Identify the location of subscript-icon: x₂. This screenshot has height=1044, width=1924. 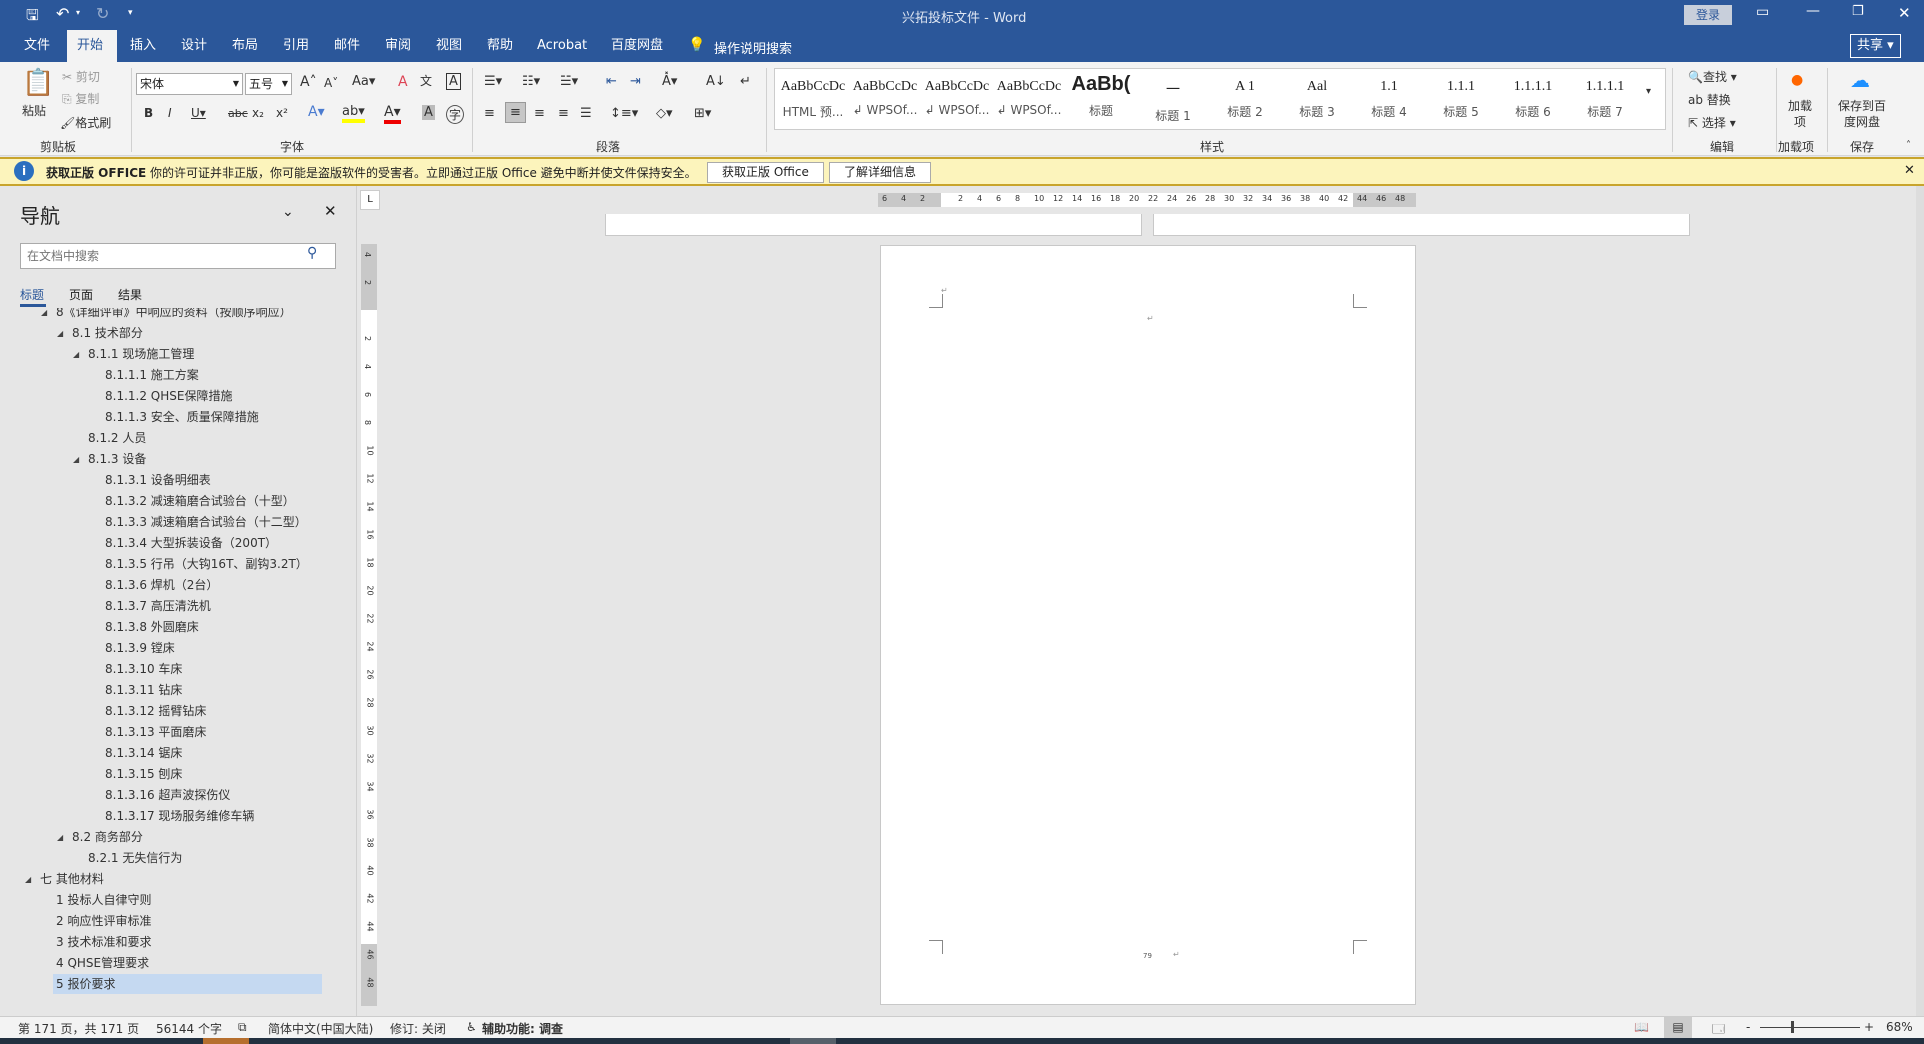
(258, 113).